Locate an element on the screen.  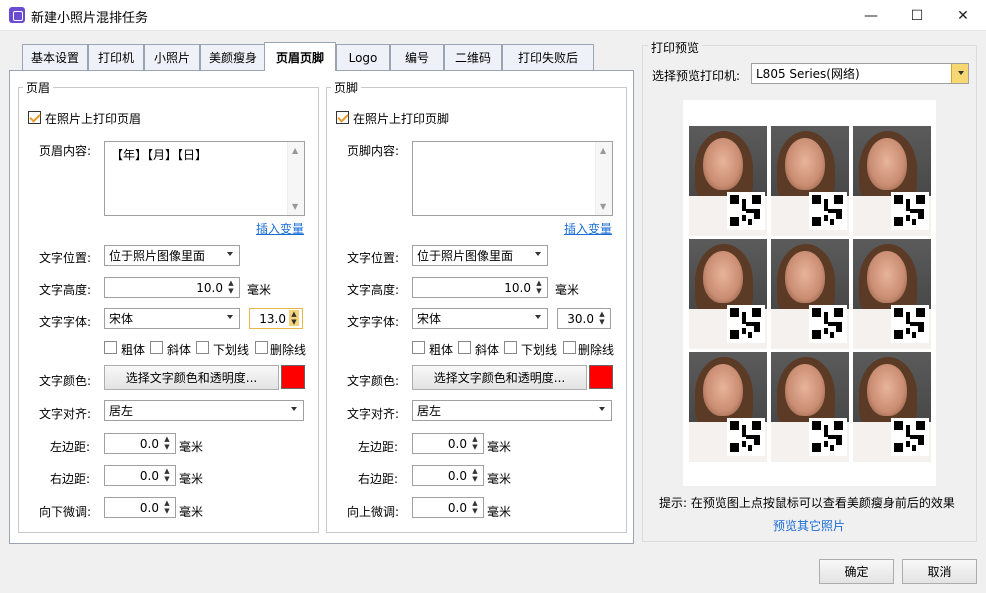
preview-group-title: 打印预览 is located at coordinates (675, 47).